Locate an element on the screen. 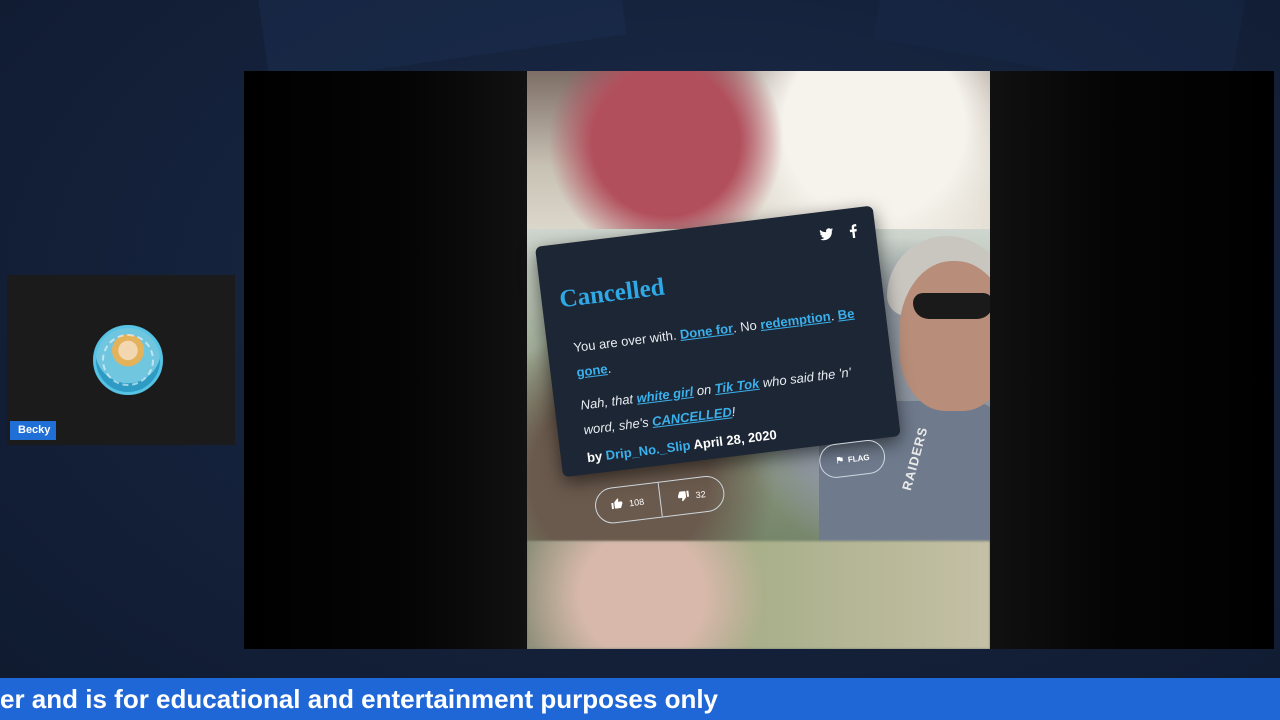 The height and width of the screenshot is (720, 1280). twitter-icon is located at coordinates (827, 236).